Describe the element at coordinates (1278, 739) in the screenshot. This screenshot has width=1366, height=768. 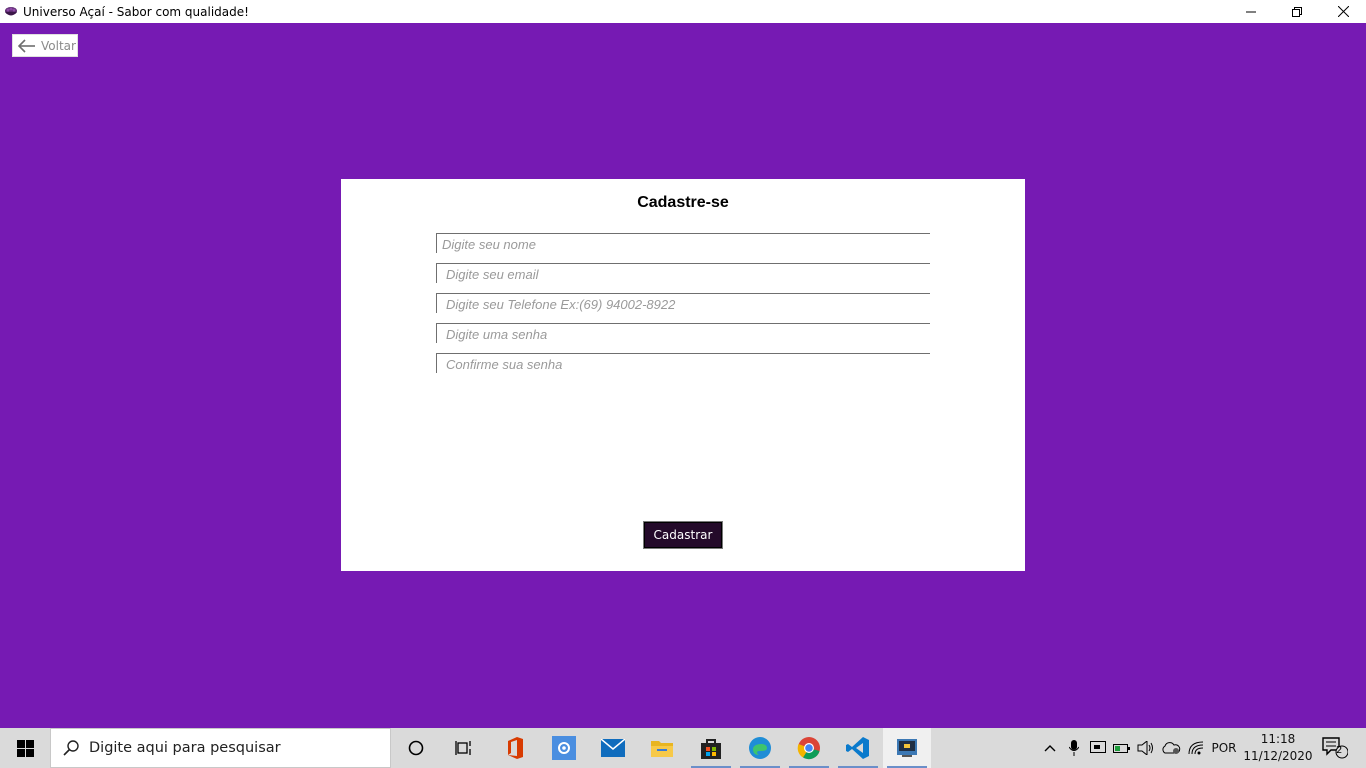
I see `clock-time: 11:18` at that location.